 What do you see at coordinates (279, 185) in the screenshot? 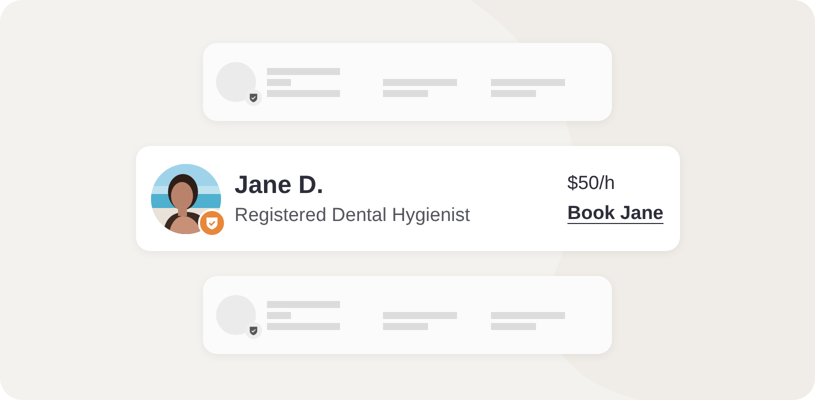
I see `person-name: Jane D.` at bounding box center [279, 185].